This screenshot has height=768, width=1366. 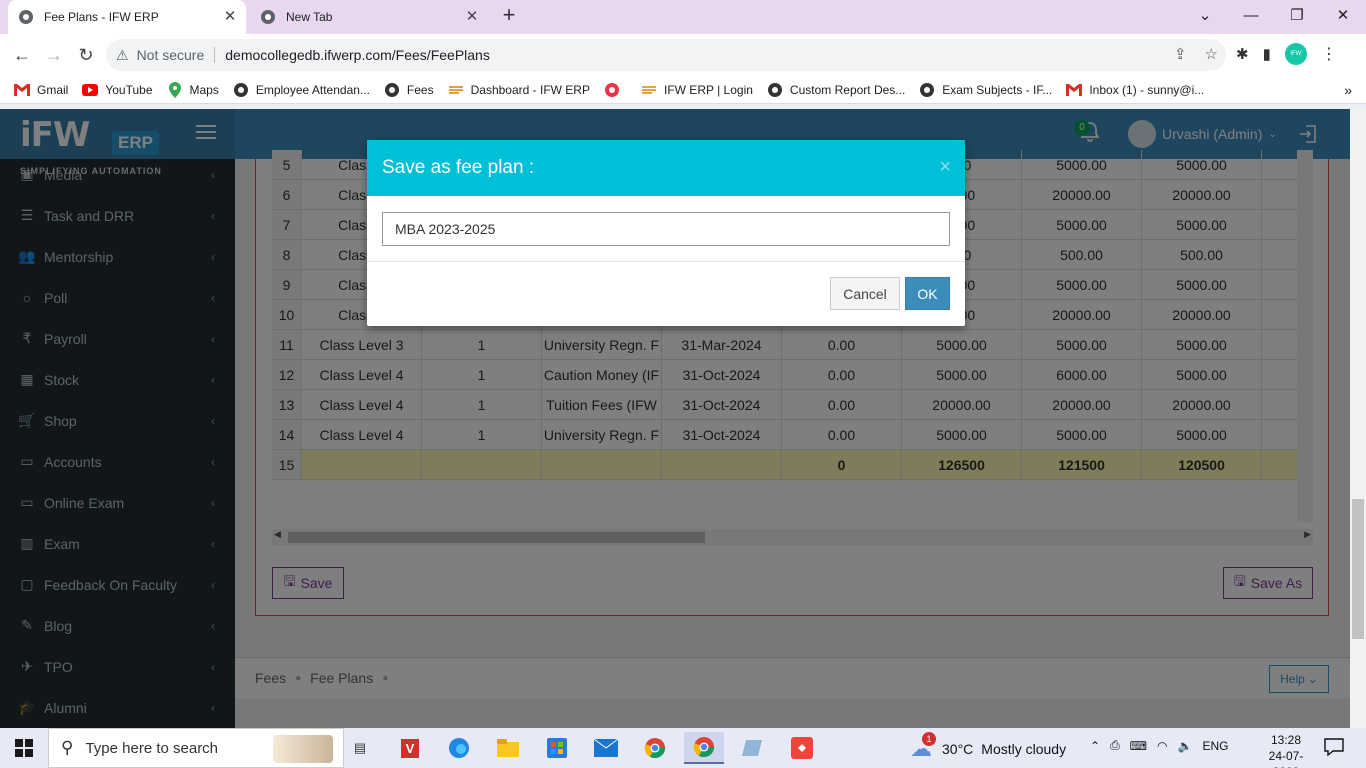 What do you see at coordinates (1184, 746) in the screenshot?
I see `volume-icon: 🔈` at bounding box center [1184, 746].